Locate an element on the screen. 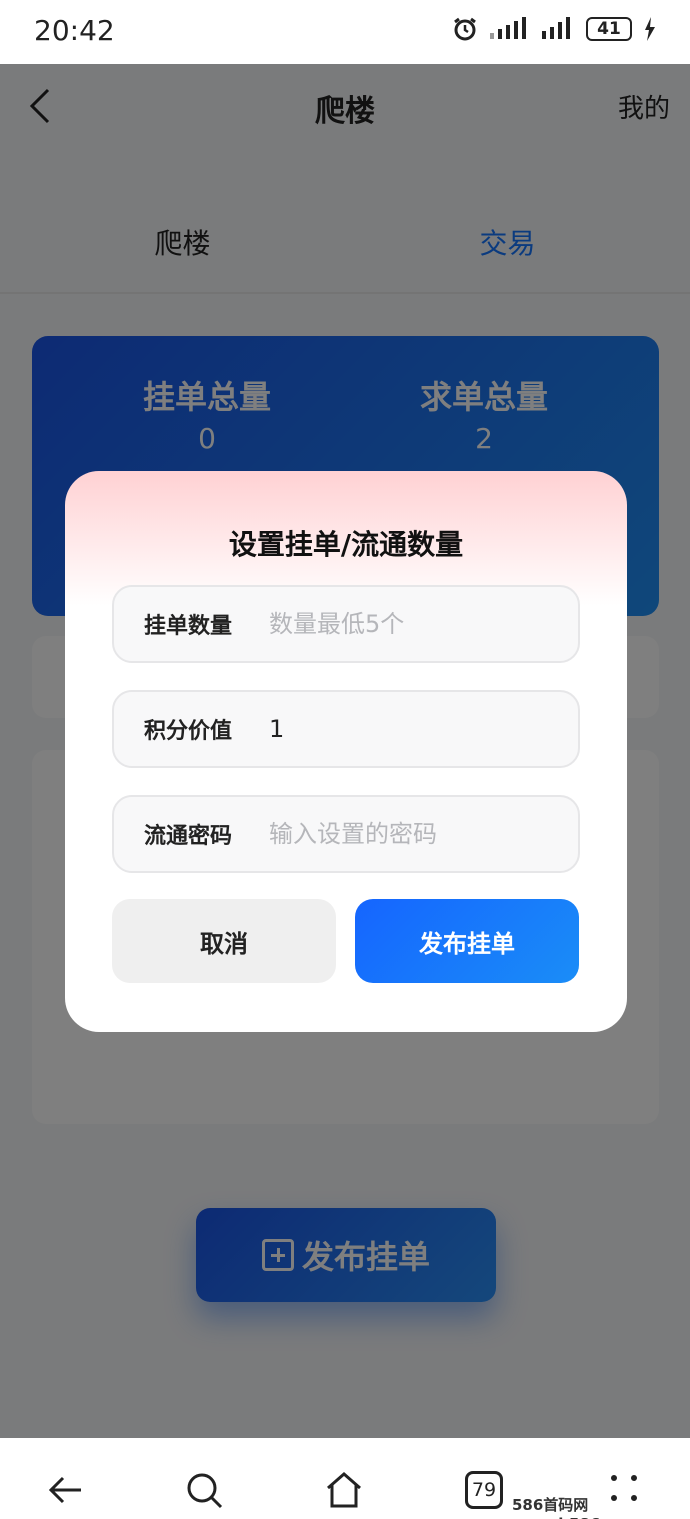  tab-count-button: 79 is located at coordinates (484, 1490).